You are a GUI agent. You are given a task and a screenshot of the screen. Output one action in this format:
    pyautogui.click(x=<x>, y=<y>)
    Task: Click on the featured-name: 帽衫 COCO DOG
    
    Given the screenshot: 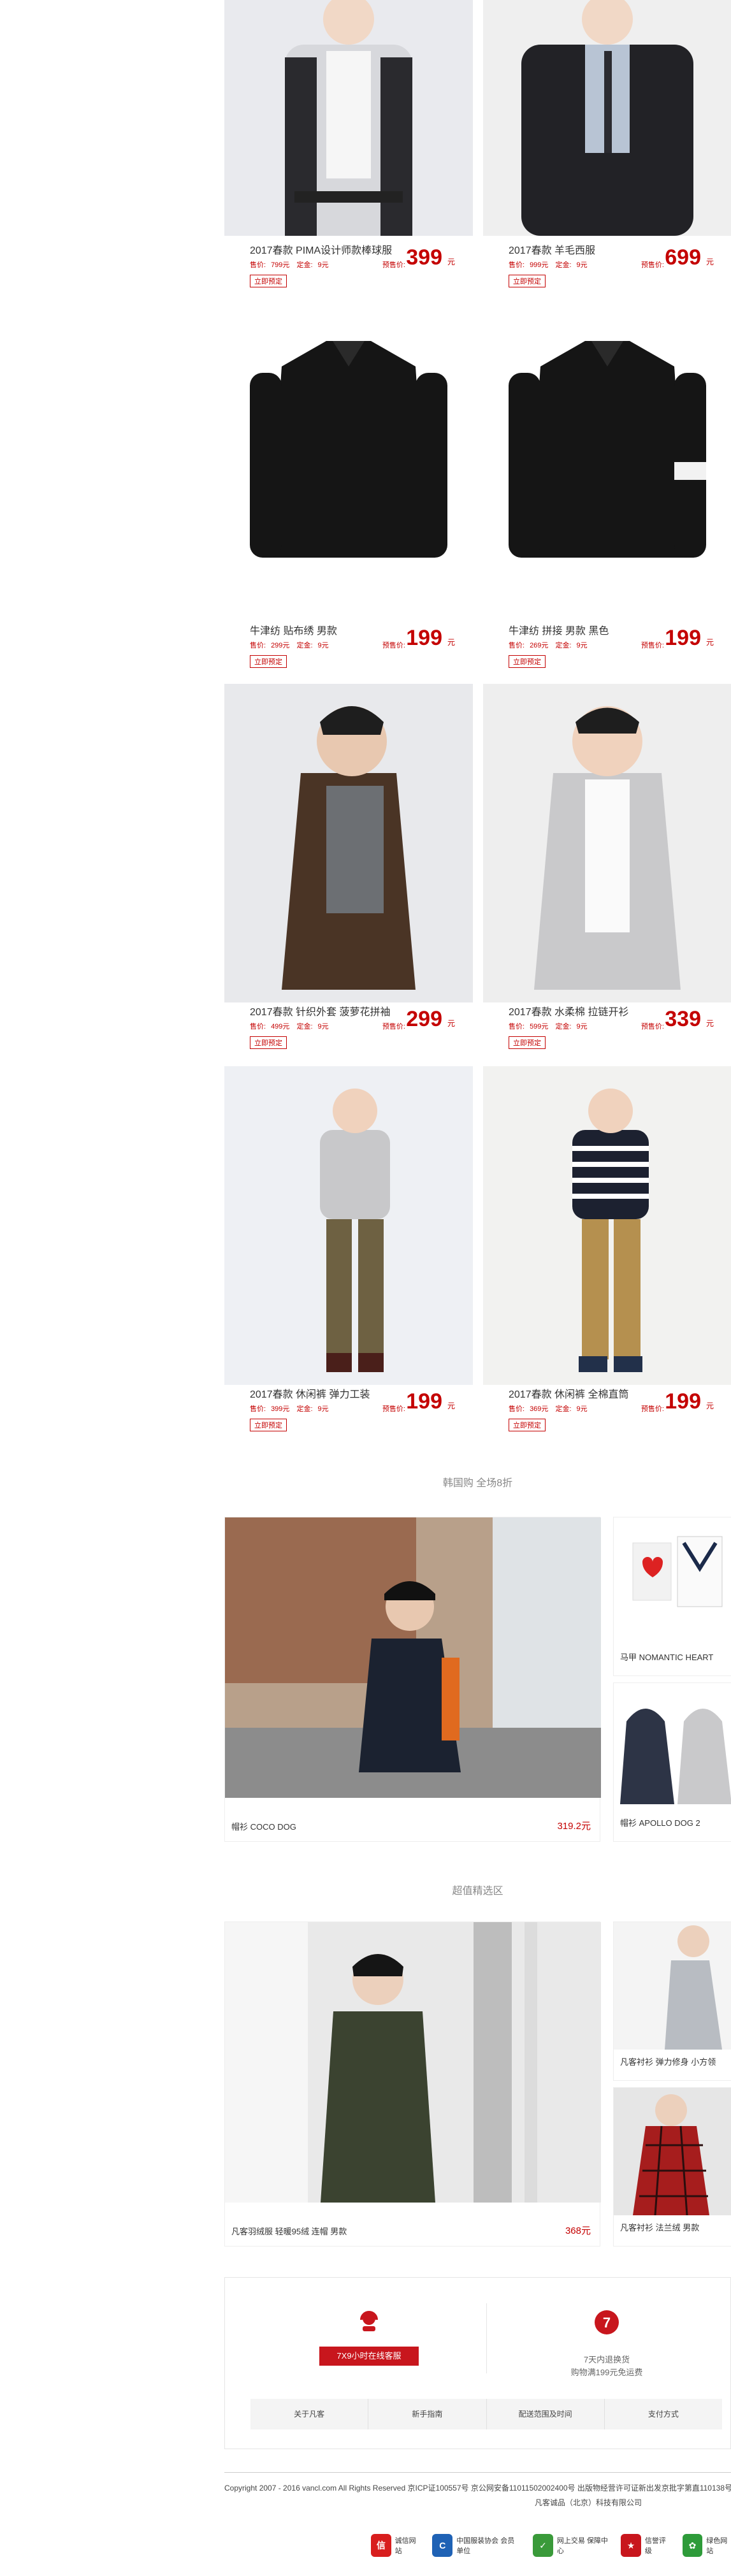 What is the action you would take?
    pyautogui.click(x=264, y=1826)
    